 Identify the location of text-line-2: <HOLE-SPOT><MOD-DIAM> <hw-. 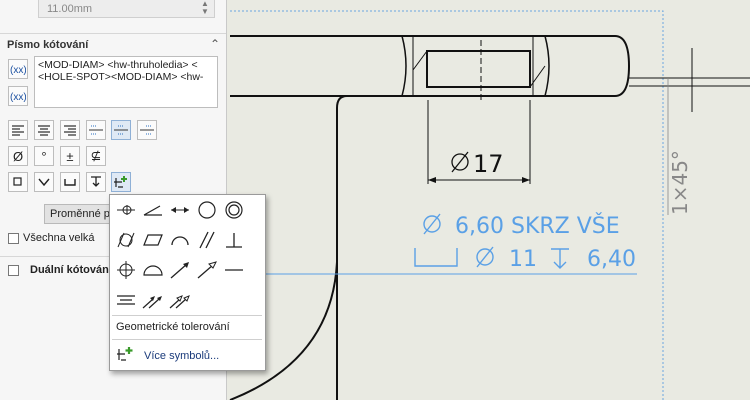
(121, 77).